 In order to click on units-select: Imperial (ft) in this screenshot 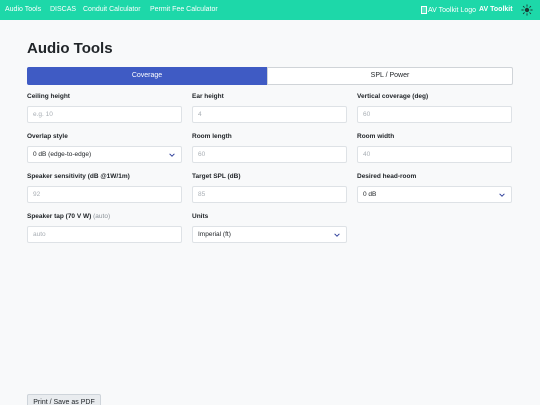, I will do `click(269, 234)`.